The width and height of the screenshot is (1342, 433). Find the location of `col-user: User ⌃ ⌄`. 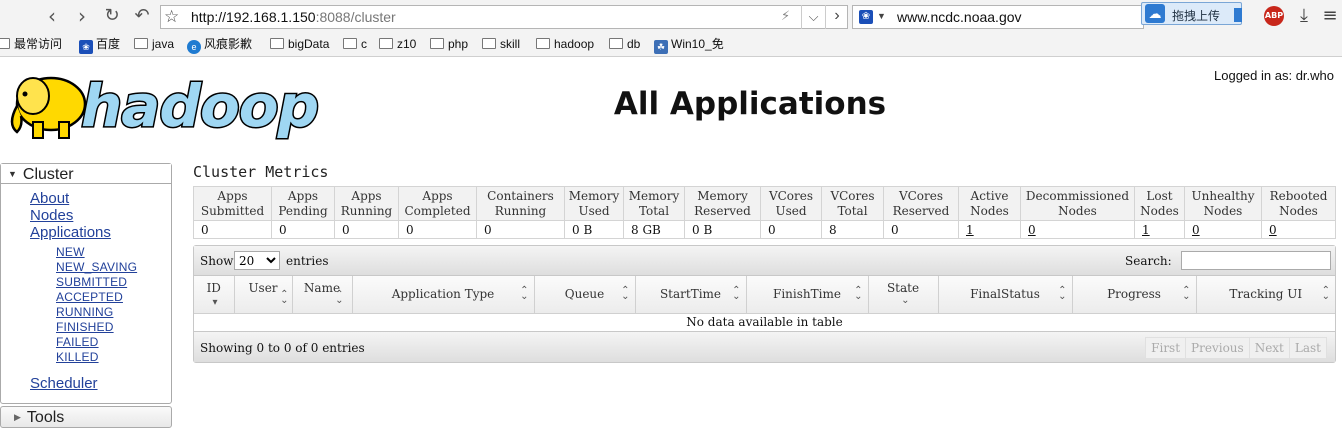

col-user: User ⌃ ⌄ is located at coordinates (263, 295).